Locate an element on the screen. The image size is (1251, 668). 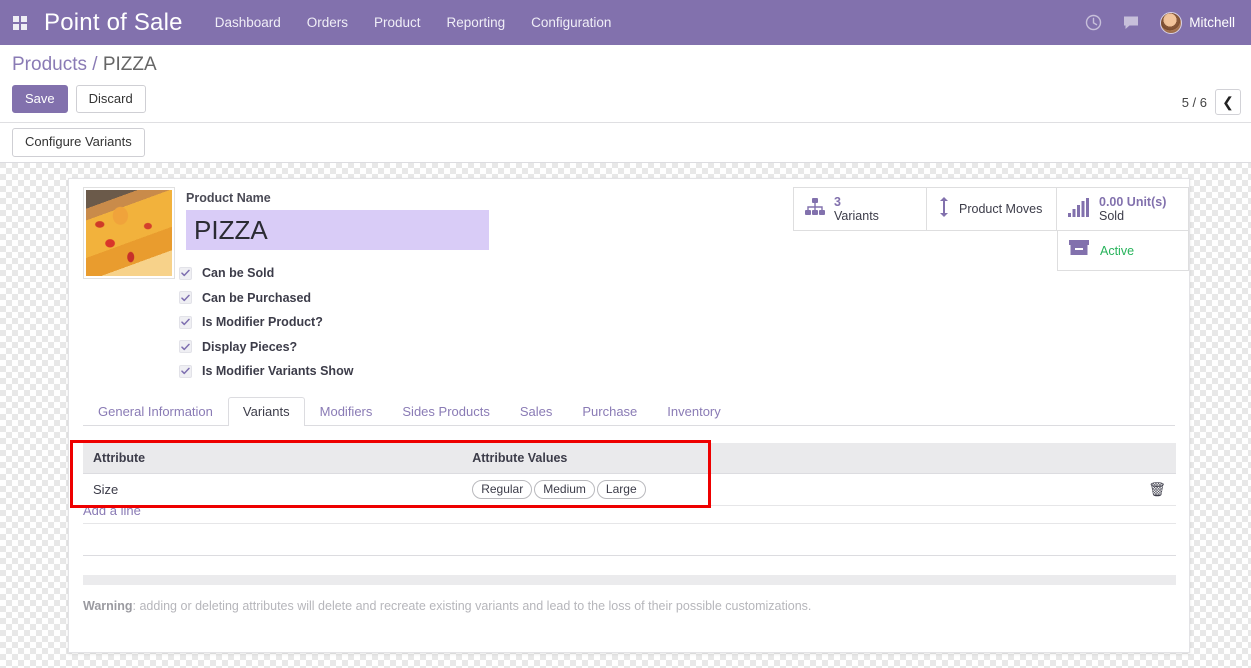
stat-button-archive: Active is located at coordinates (1123, 251).